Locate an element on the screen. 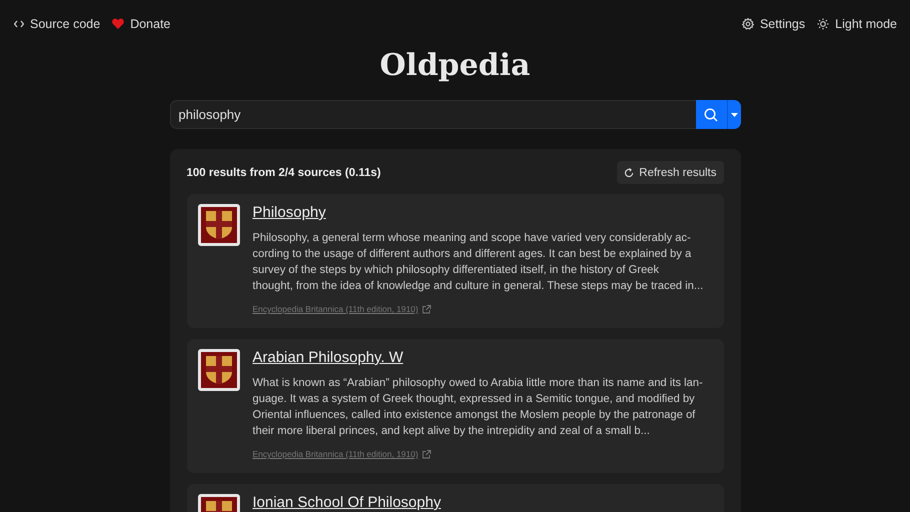  search-field: philosophy is located at coordinates (433, 114).